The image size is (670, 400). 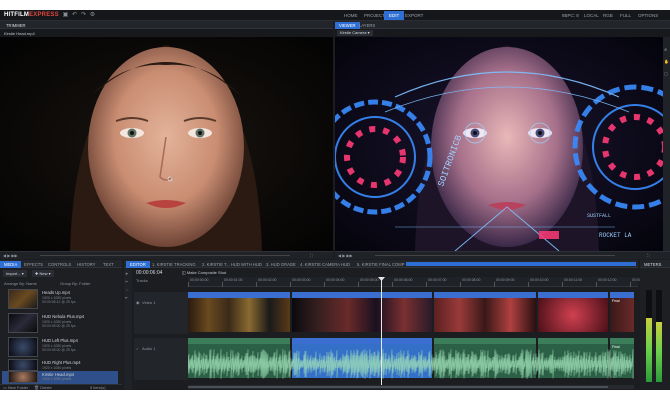 What do you see at coordinates (355, 33) in the screenshot?
I see `camera-dropdown: Kirstie Camera ▾` at bounding box center [355, 33].